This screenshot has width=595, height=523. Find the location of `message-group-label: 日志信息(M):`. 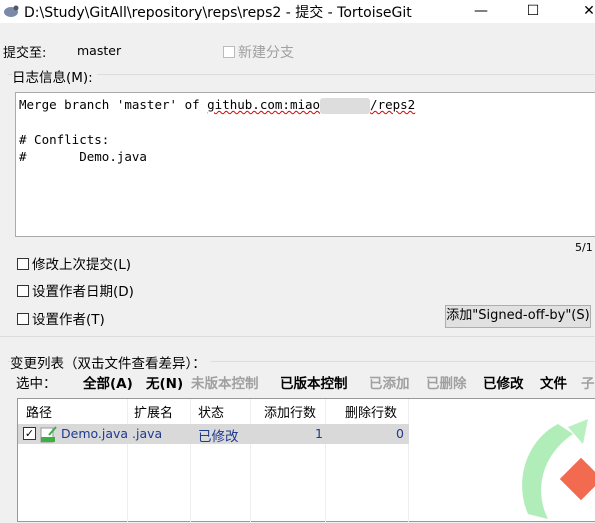

message-group-label: 日志信息(M): is located at coordinates (54, 76).